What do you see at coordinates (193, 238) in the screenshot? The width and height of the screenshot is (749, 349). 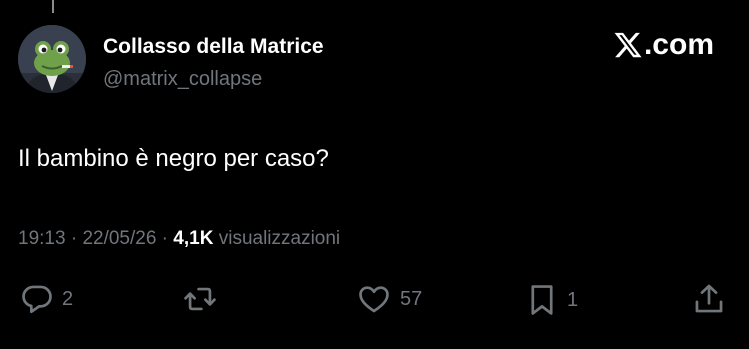 I see `views-count: 4,1K` at bounding box center [193, 238].